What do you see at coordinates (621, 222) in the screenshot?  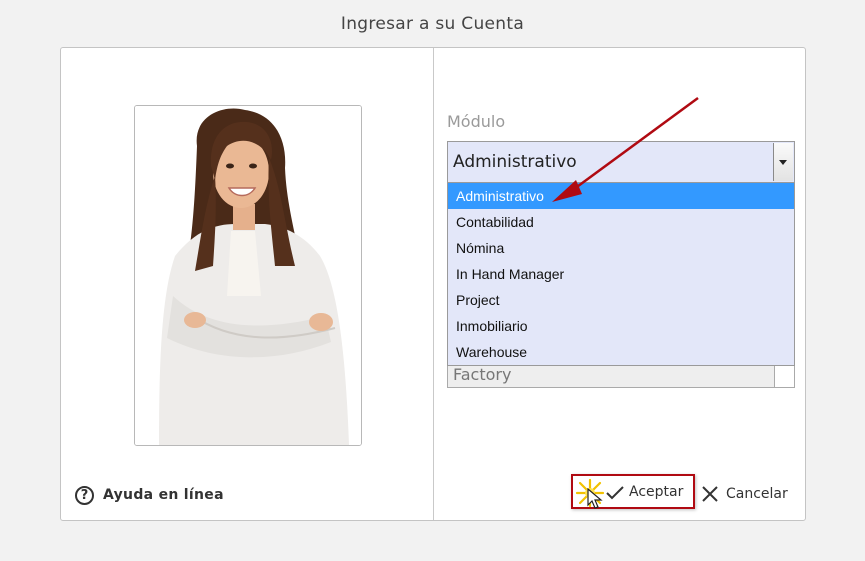 I see `dropdown-option-contabilidad: Contabilidad` at bounding box center [621, 222].